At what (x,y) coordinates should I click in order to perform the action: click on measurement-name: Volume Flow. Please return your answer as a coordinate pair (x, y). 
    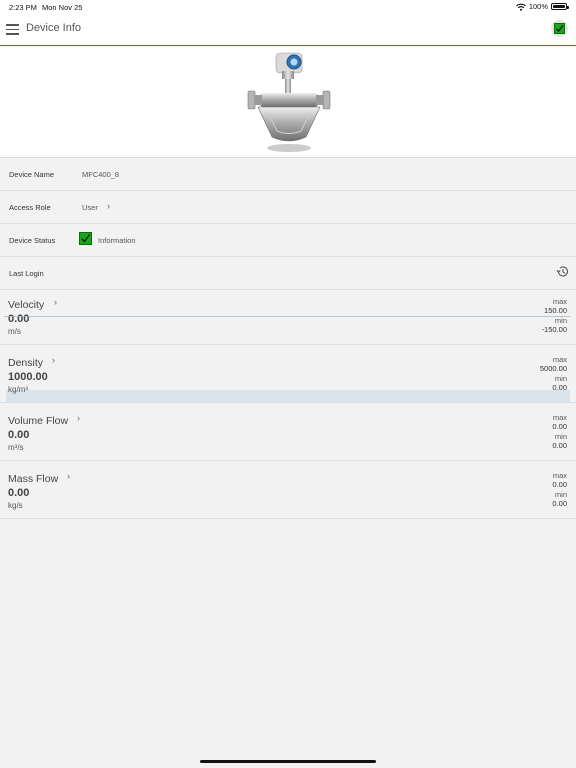
    Looking at the image, I should click on (38, 421).